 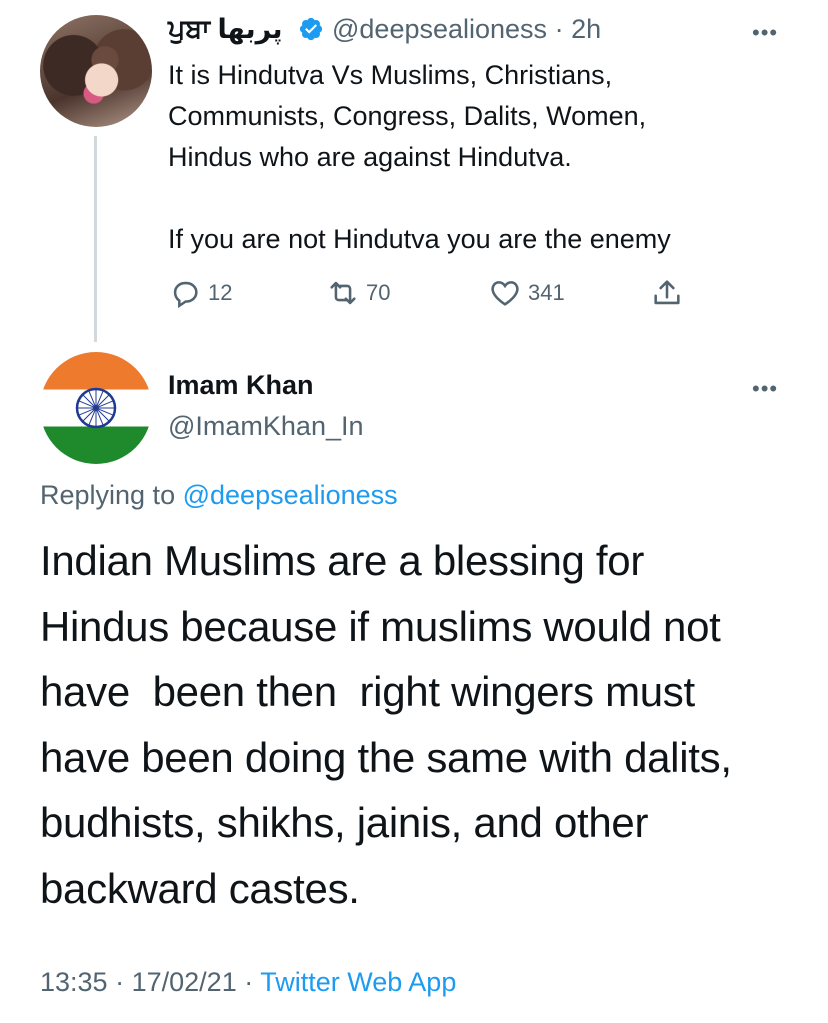 What do you see at coordinates (505, 293) in the screenshot?
I see `heart-icon` at bounding box center [505, 293].